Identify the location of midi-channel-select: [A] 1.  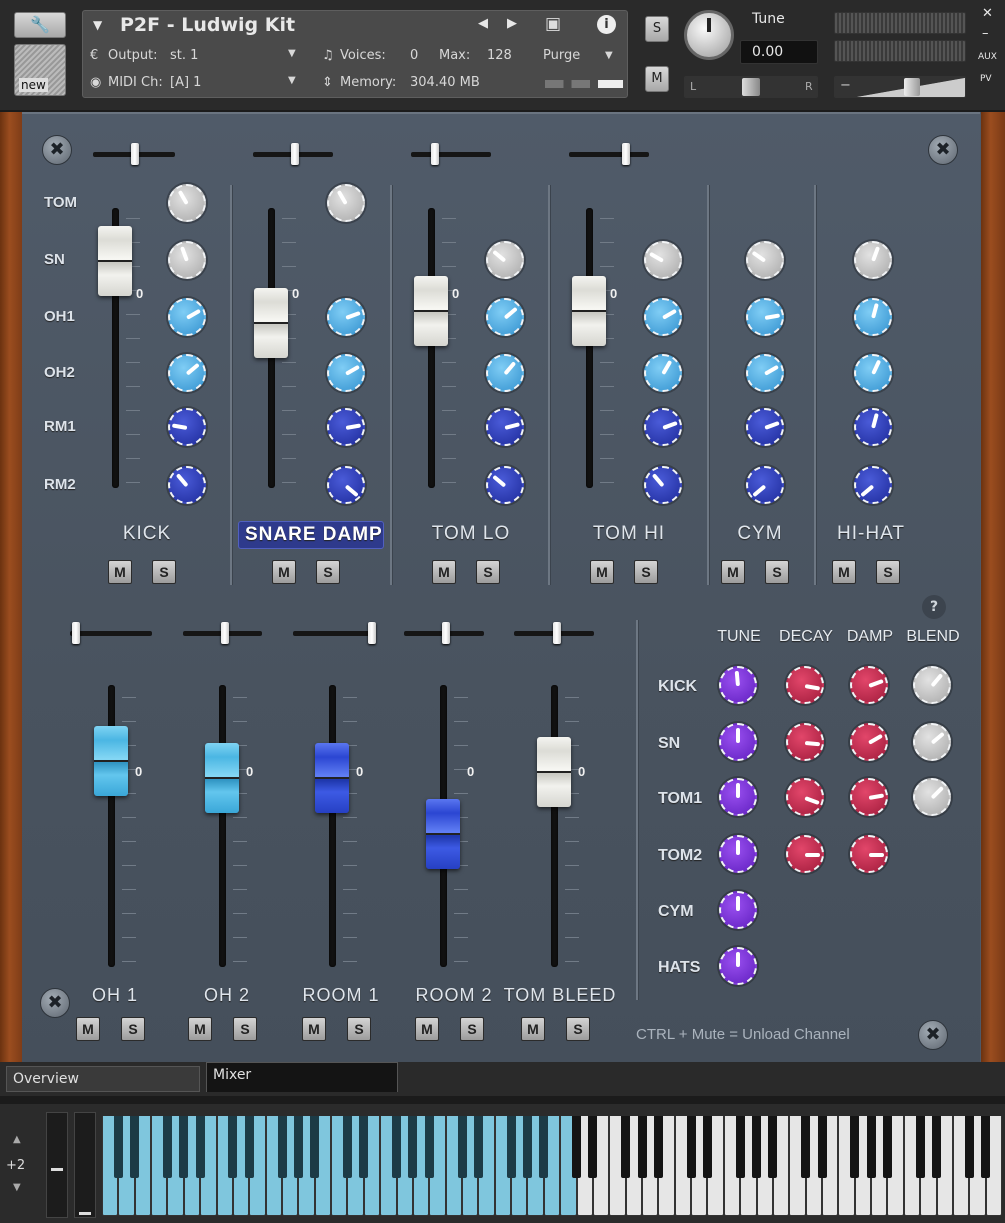
(185, 82).